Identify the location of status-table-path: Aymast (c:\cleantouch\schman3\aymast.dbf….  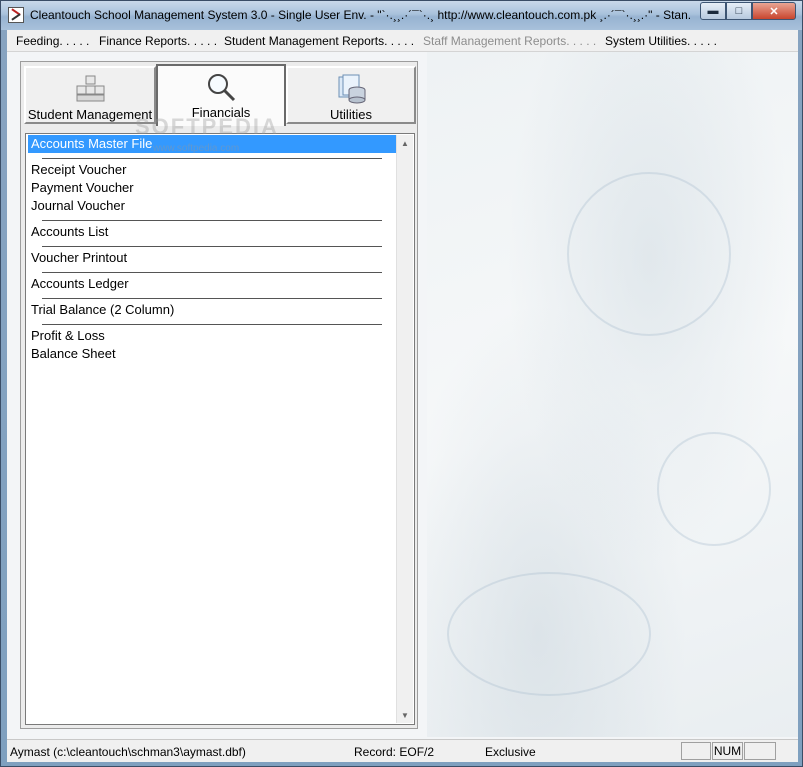
(128, 752).